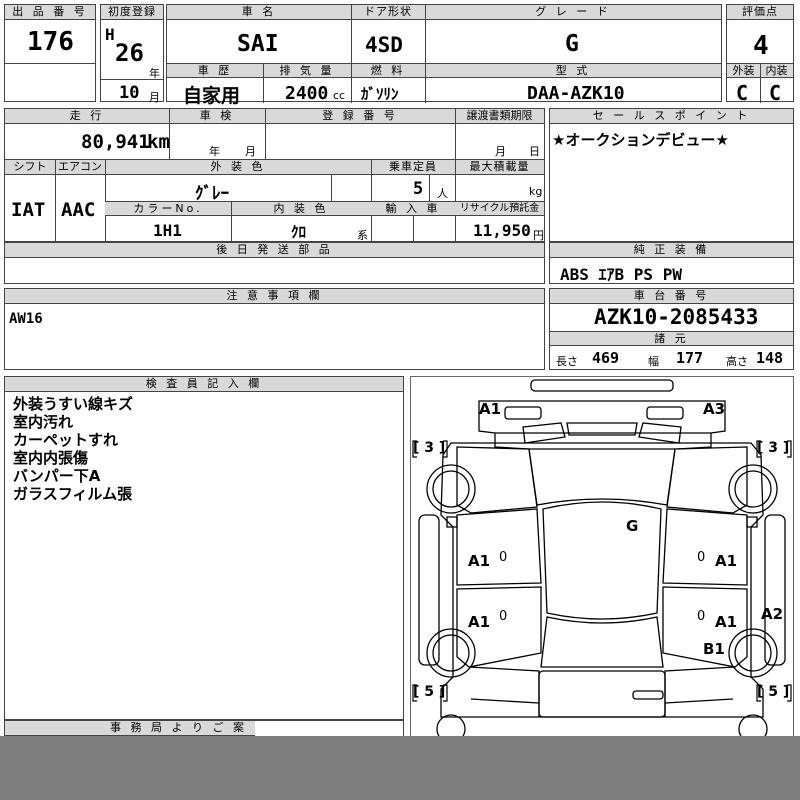 This screenshot has width=800, height=800. I want to click on recycle-fee-label: リサイクル預託金, so click(499, 208).